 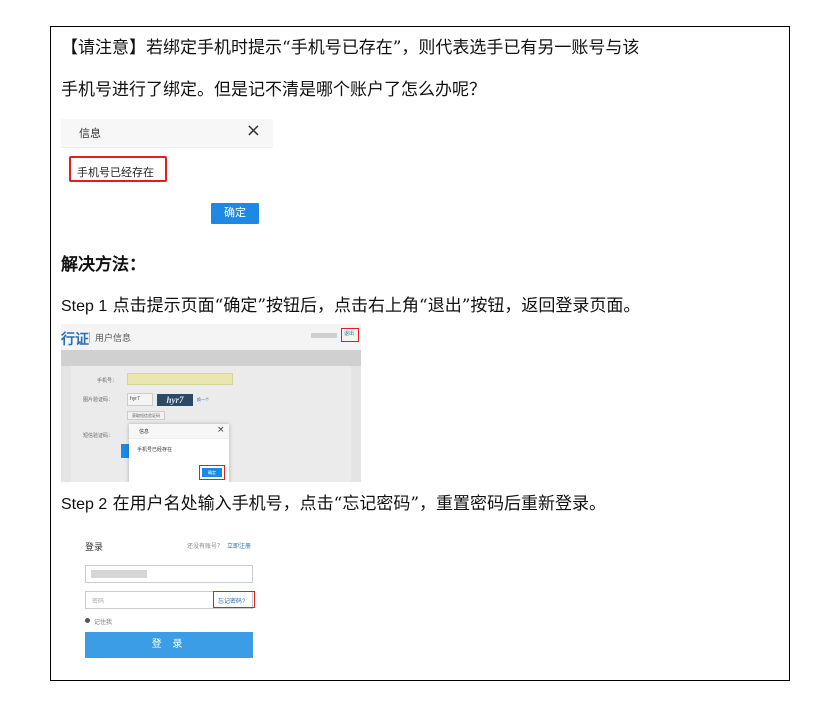 What do you see at coordinates (107, 381) in the screenshot?
I see `phone-label: 手机号：` at bounding box center [107, 381].